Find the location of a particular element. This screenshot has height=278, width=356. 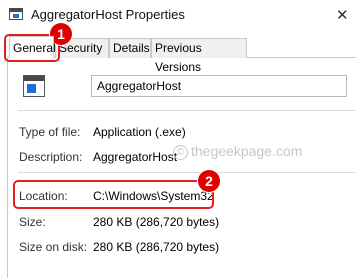

description-value: AggregatorHost is located at coordinates (135, 157).